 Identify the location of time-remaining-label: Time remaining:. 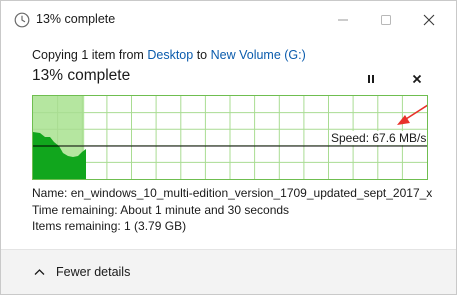
(75, 209).